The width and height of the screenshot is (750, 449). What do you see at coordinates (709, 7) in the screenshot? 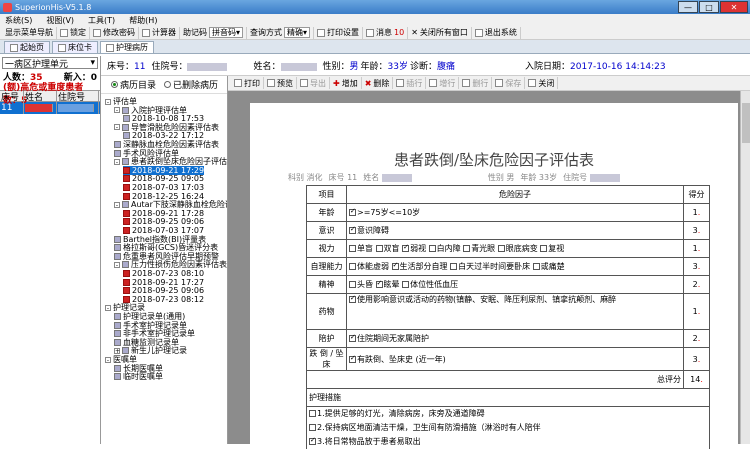
I see `maximize-button: □` at bounding box center [709, 7].